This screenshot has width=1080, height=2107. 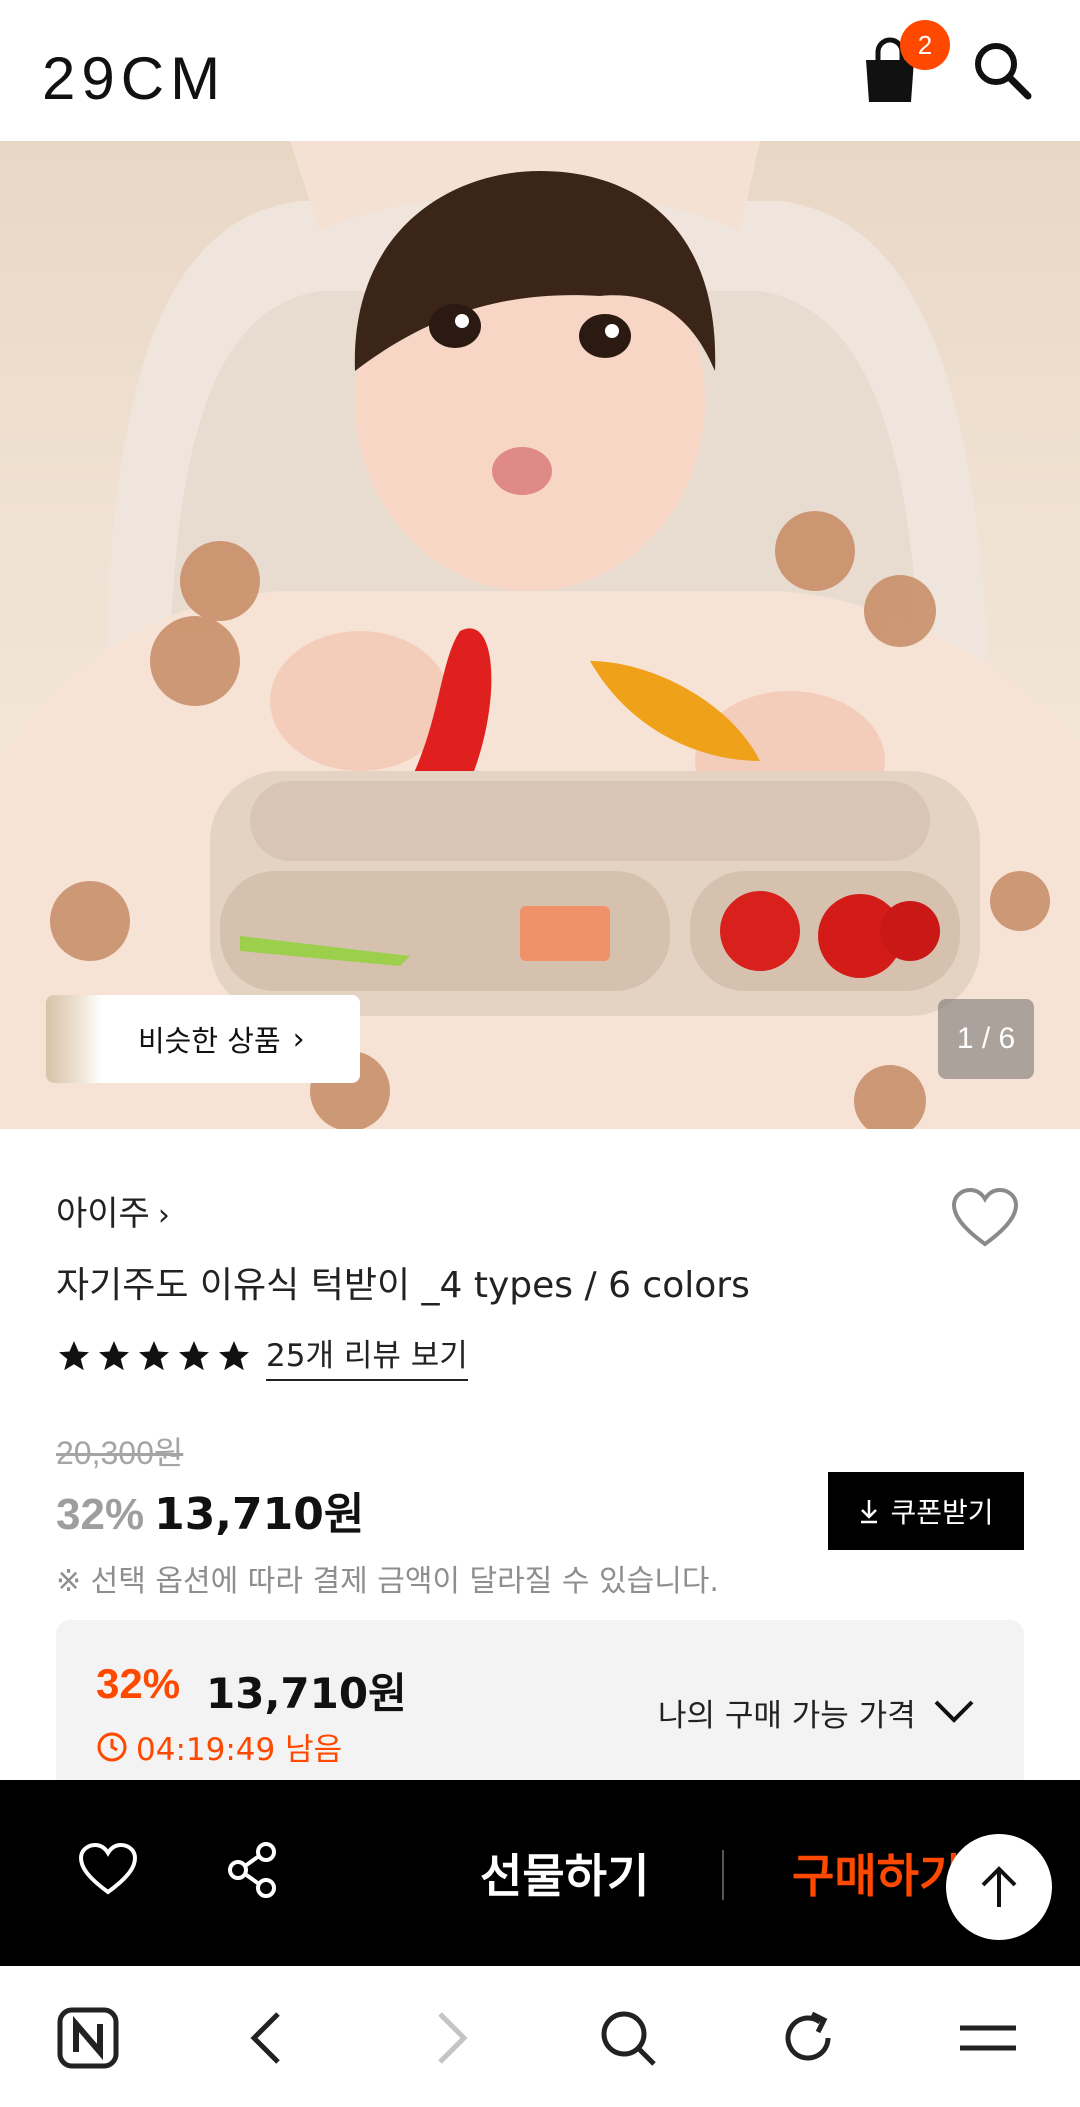 I want to click on share-icon, so click(x=252, y=1870).